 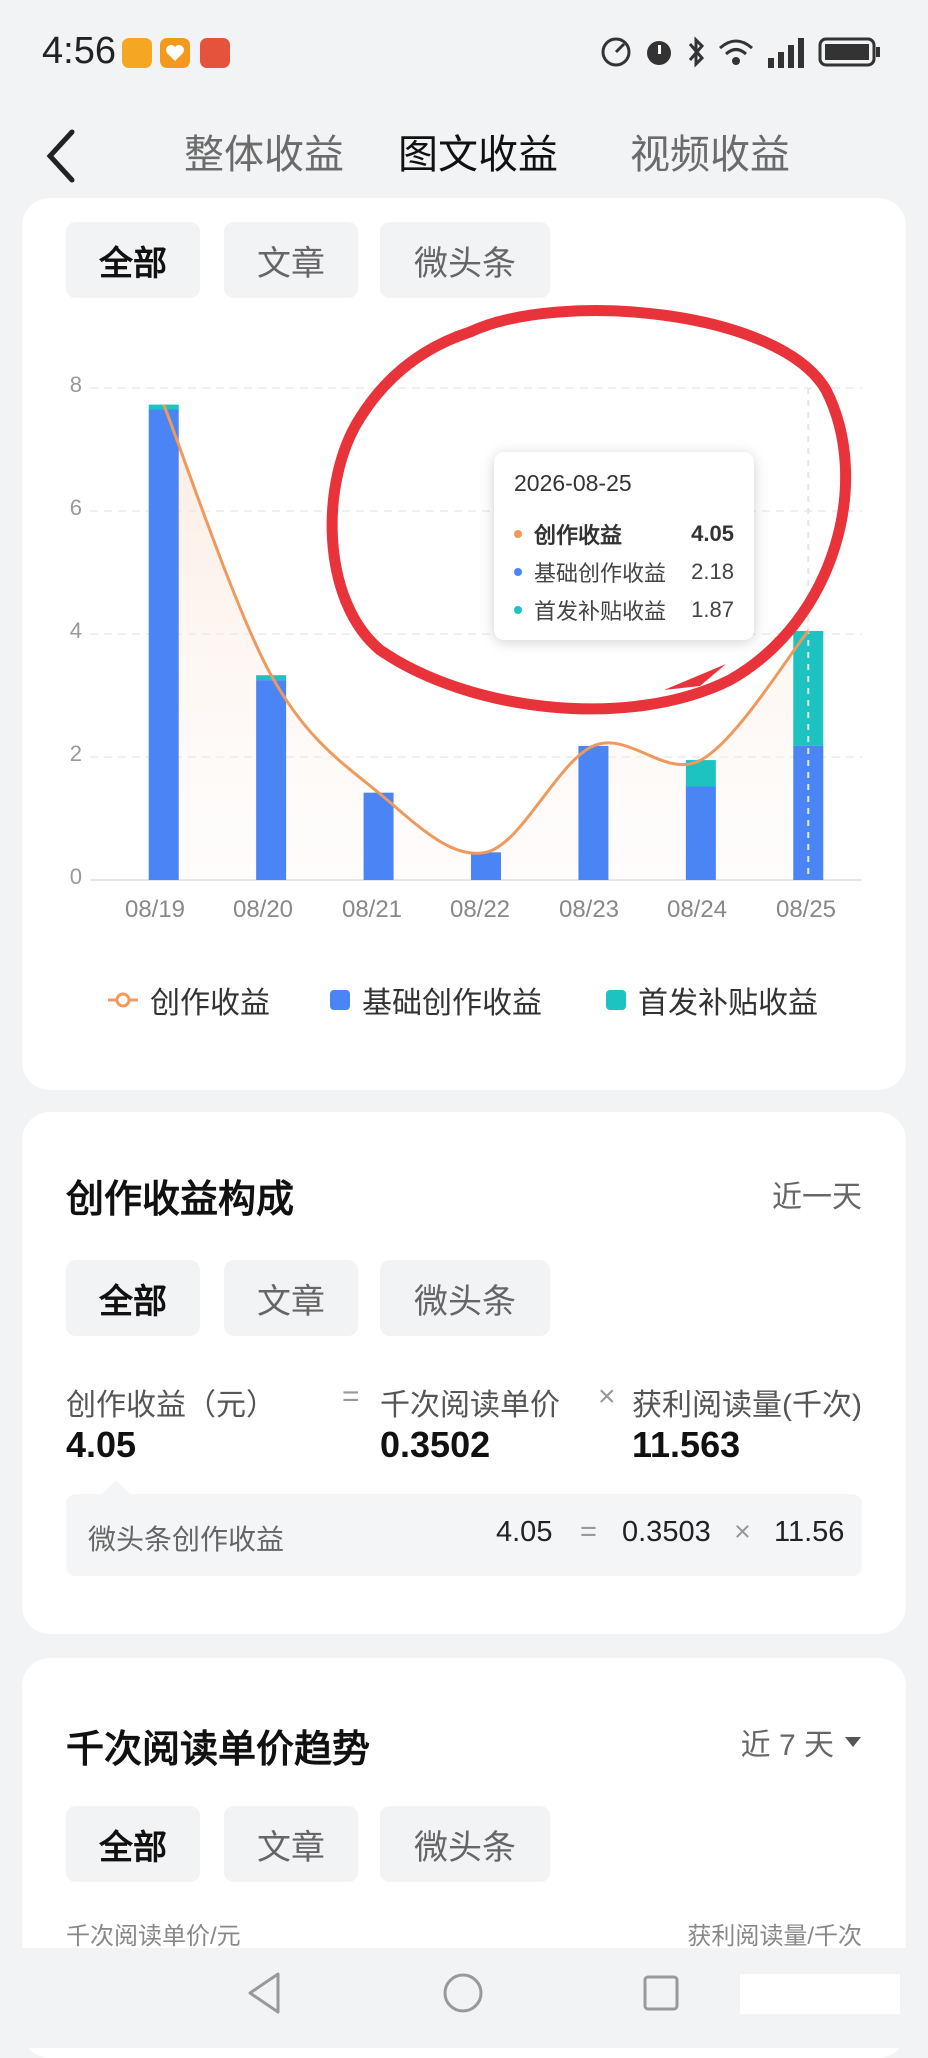 What do you see at coordinates (186, 1539) in the screenshot?
I see `row-label: 微头条创作收益` at bounding box center [186, 1539].